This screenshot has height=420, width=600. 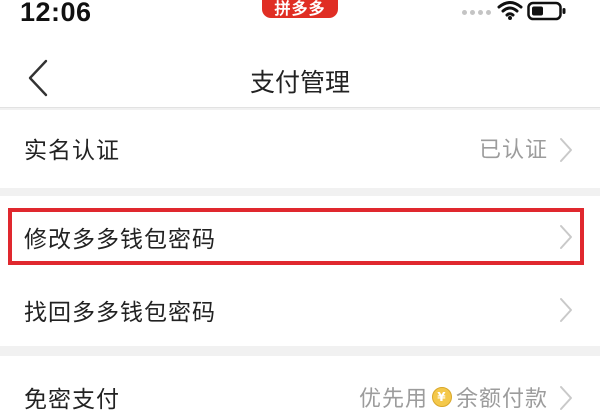 I want to click on app-badge-label: 拼多多, so click(x=300, y=9).